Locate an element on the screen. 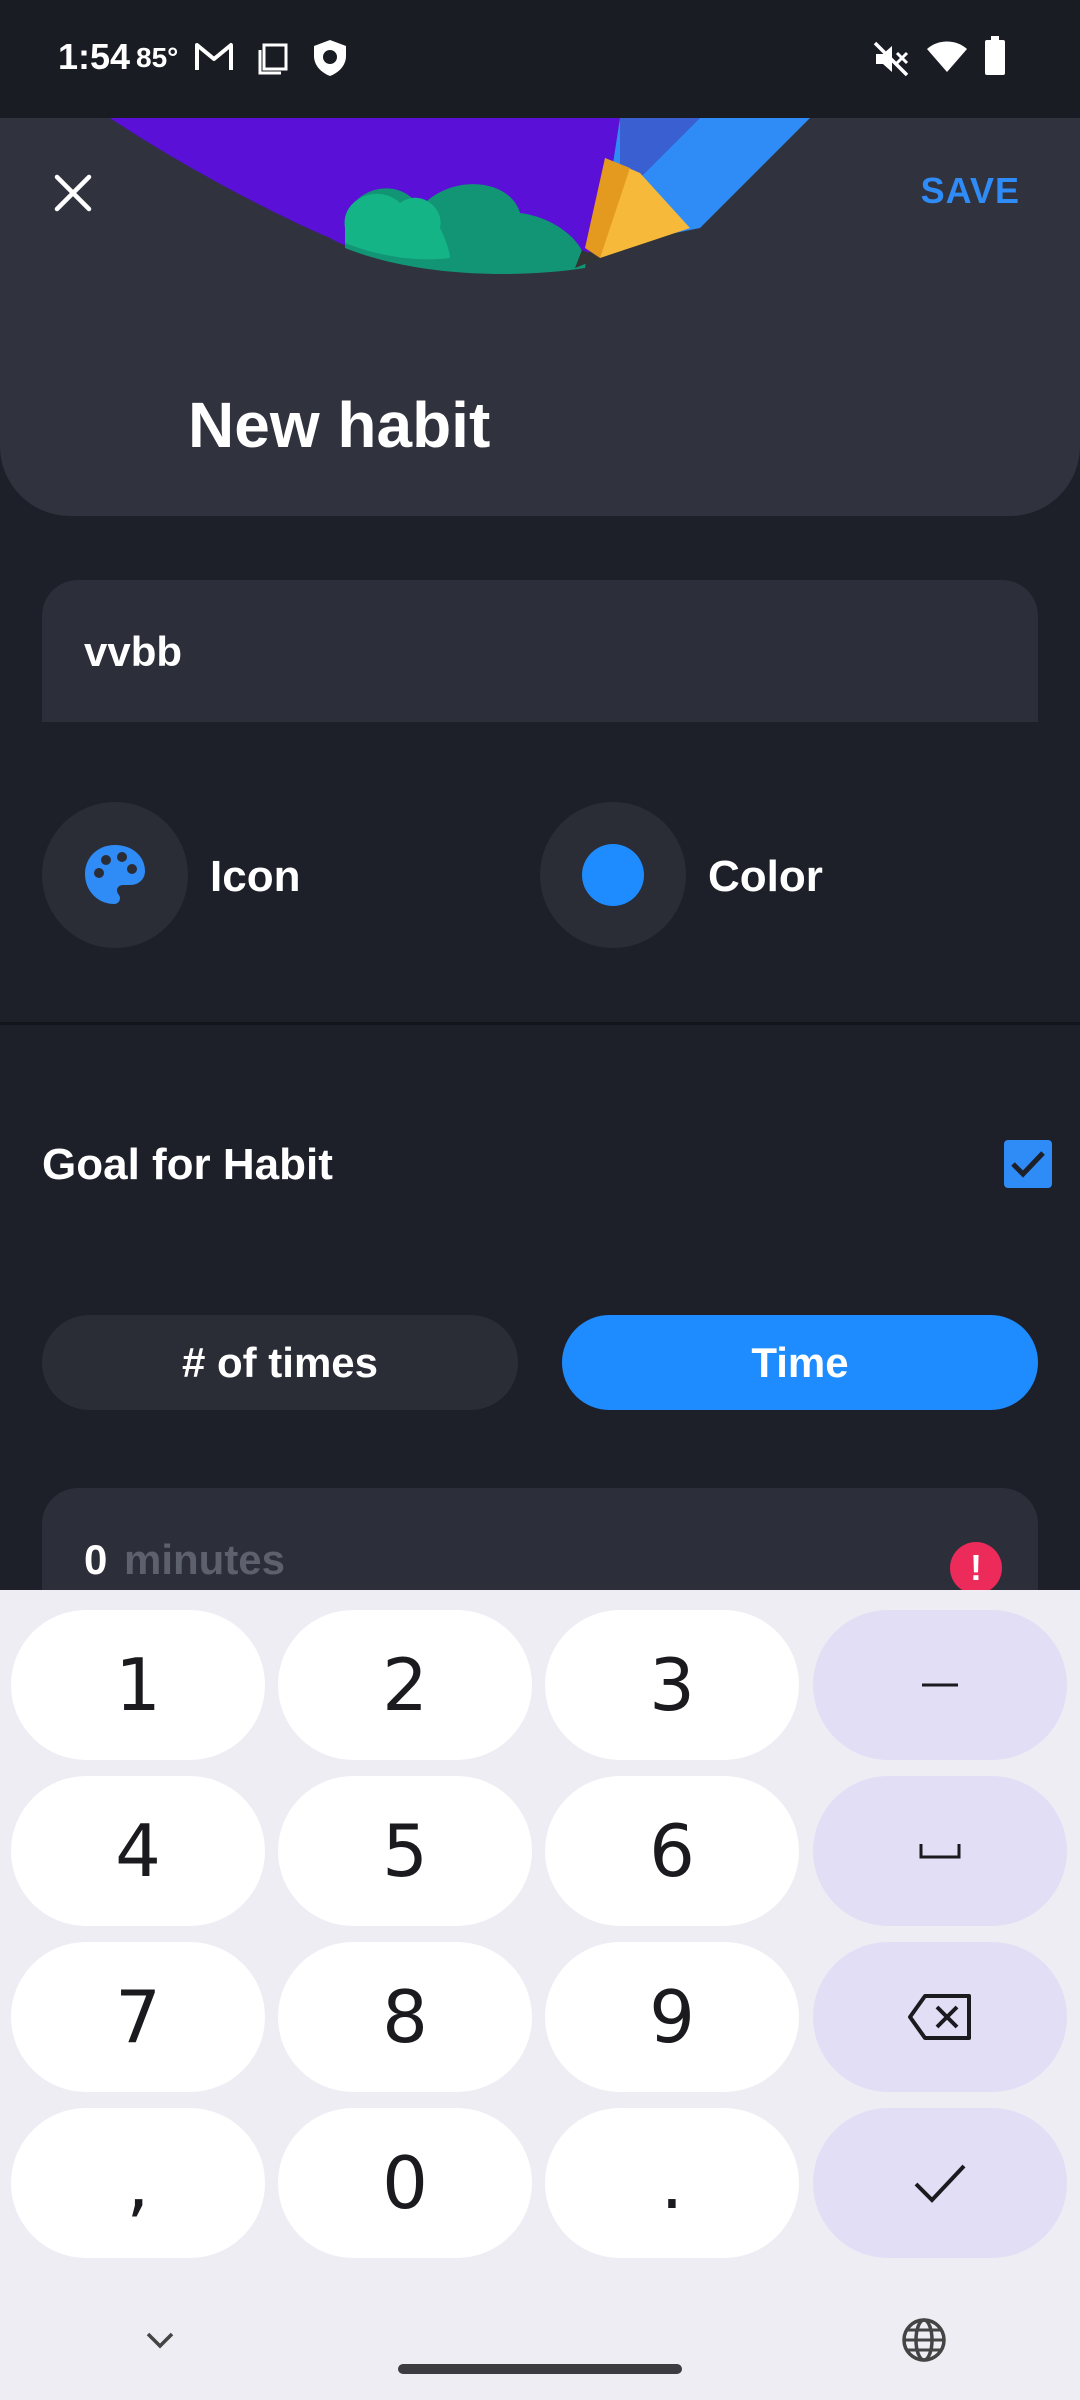  backspace-icon is located at coordinates (939, 2017).